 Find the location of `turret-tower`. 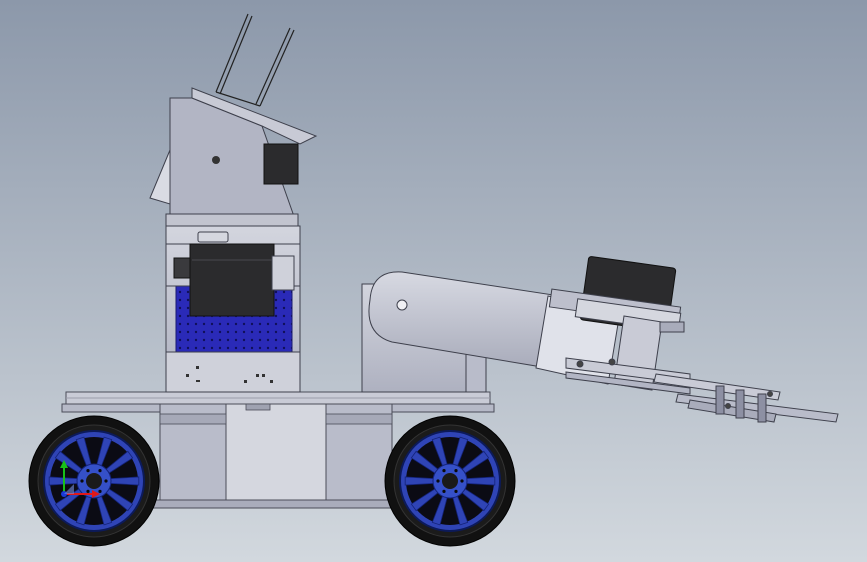

turret-tower is located at coordinates (233, 309).